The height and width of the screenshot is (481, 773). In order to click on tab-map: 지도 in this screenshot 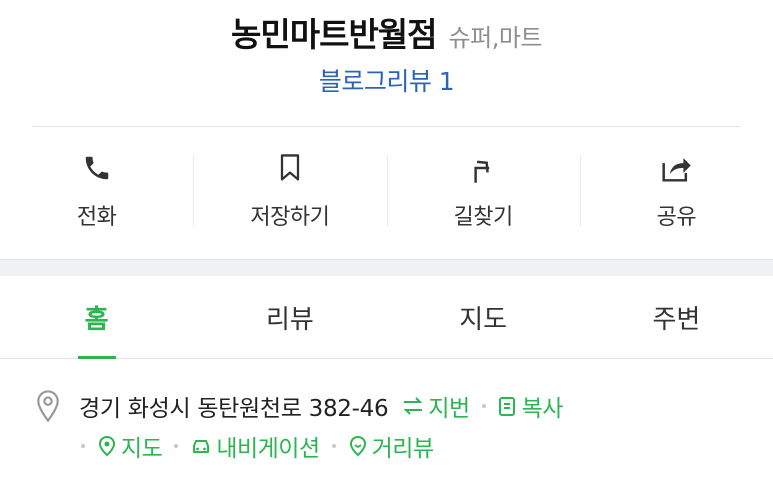, I will do `click(483, 317)`.